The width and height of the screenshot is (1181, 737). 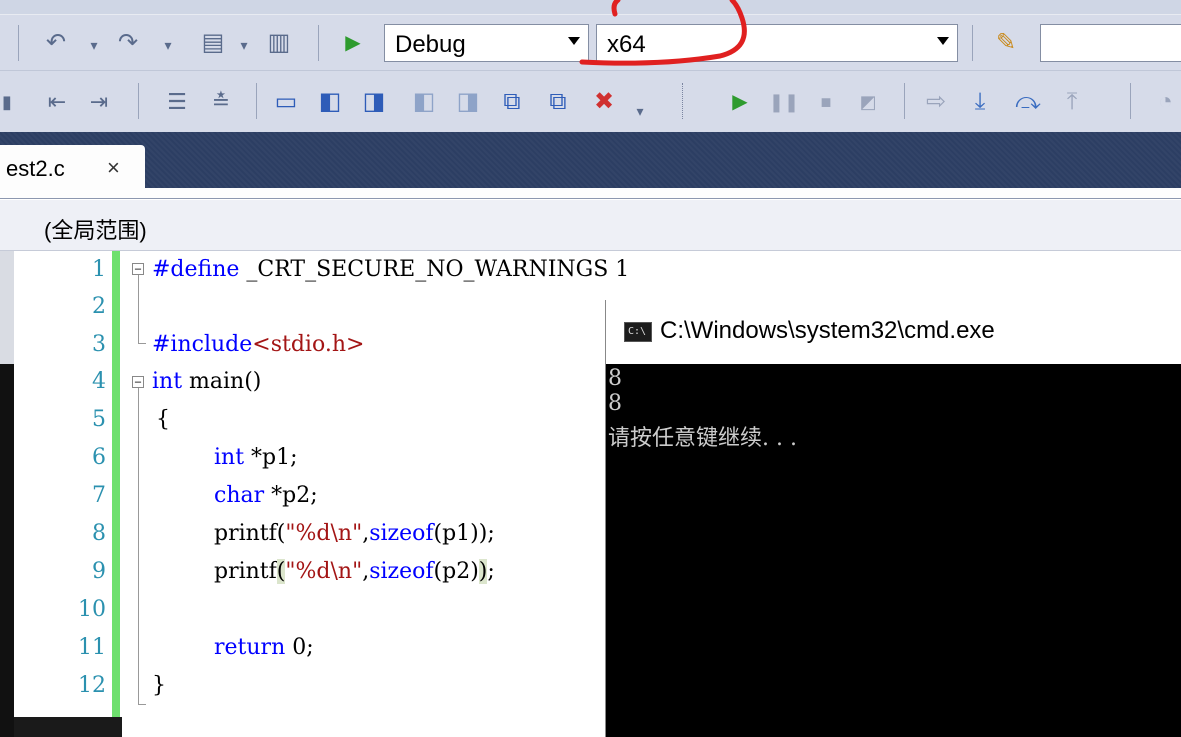 What do you see at coordinates (213, 43) in the screenshot?
I see `navigate-backward-icon: ▤` at bounding box center [213, 43].